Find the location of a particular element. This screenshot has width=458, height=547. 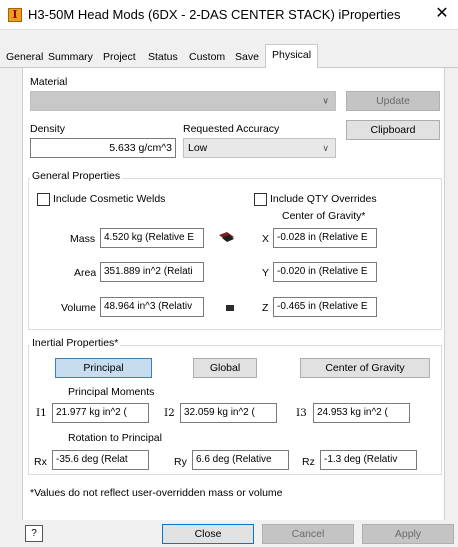

rz-field: -1.3 deg (Relativ is located at coordinates (368, 460).